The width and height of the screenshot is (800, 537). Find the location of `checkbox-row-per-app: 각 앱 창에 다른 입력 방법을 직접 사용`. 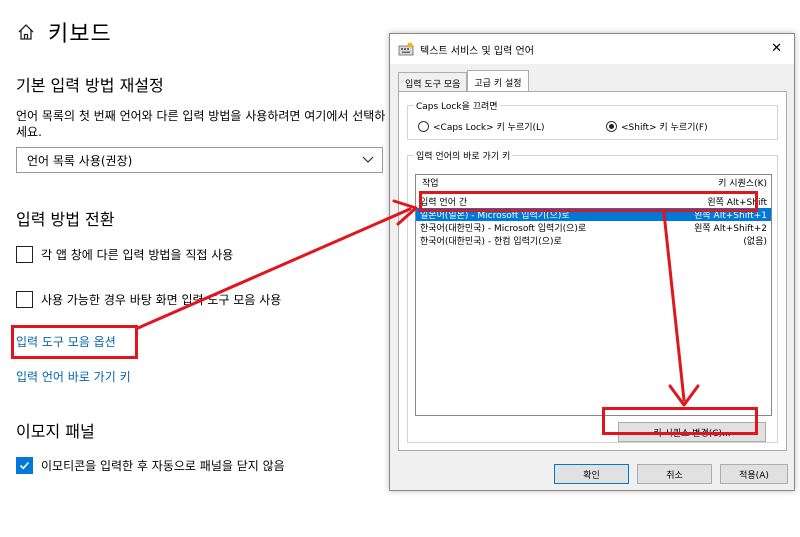

checkbox-row-per-app: 각 앱 창에 다른 입력 방법을 직접 사용 is located at coordinates (124, 254).